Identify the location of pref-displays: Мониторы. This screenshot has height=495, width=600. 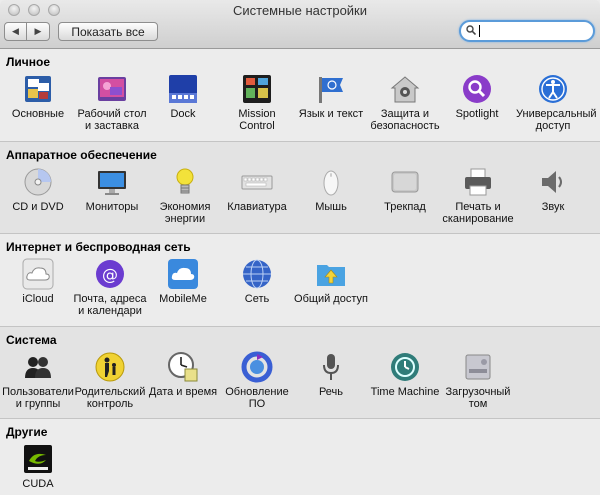
(112, 189).